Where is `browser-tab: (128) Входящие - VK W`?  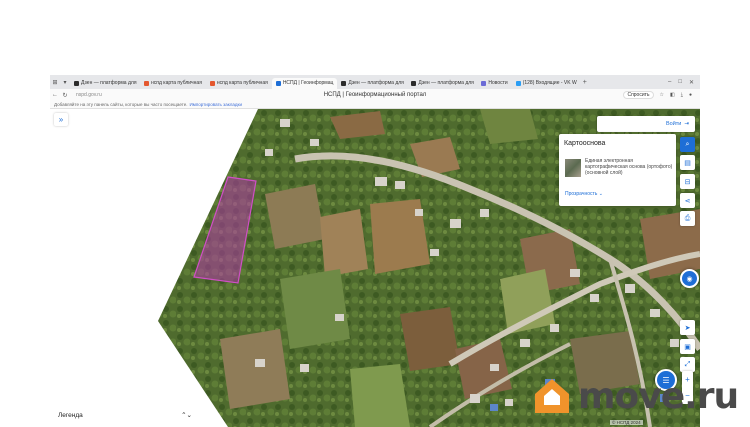 browser-tab: (128) Входящие - VK W is located at coordinates (546, 83).